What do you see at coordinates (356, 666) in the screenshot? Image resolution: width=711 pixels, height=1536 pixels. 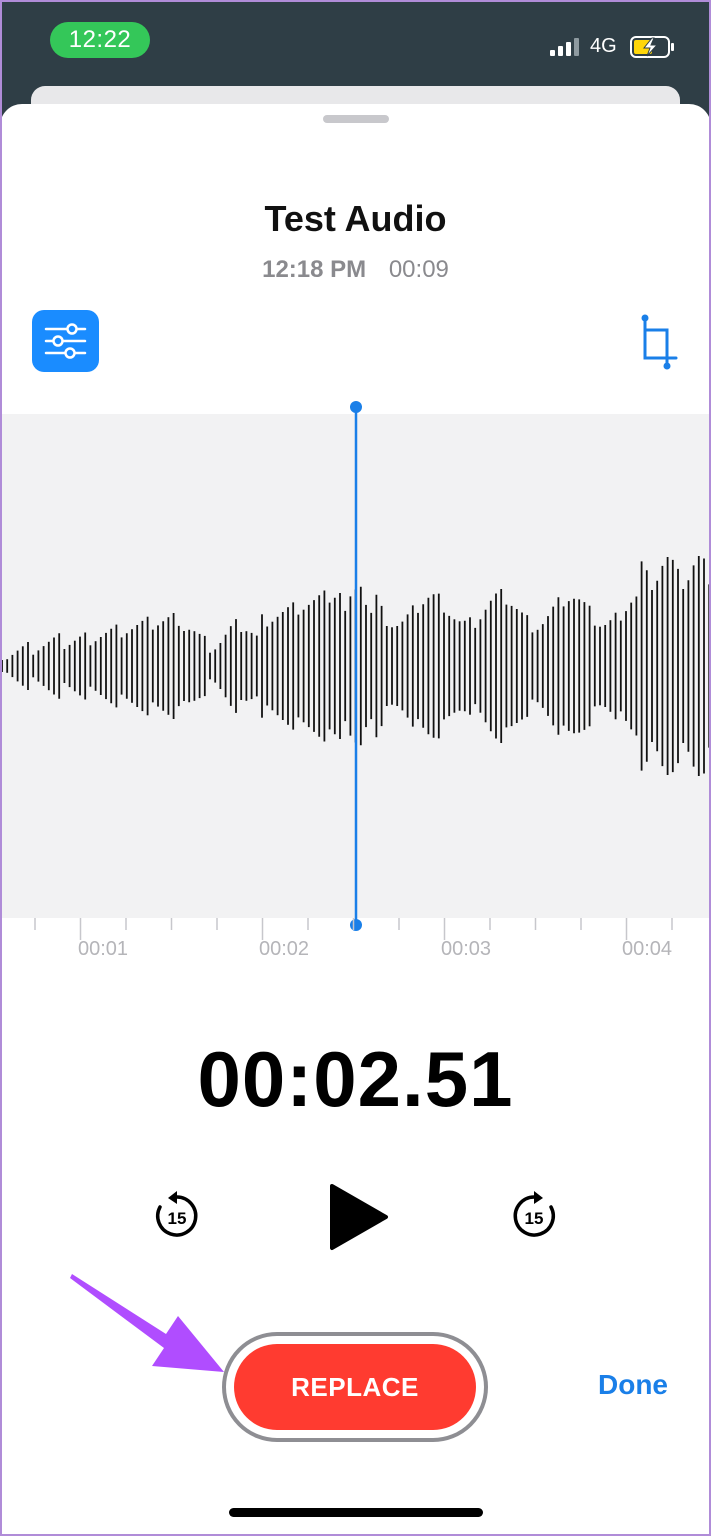 I see `playhead` at bounding box center [356, 666].